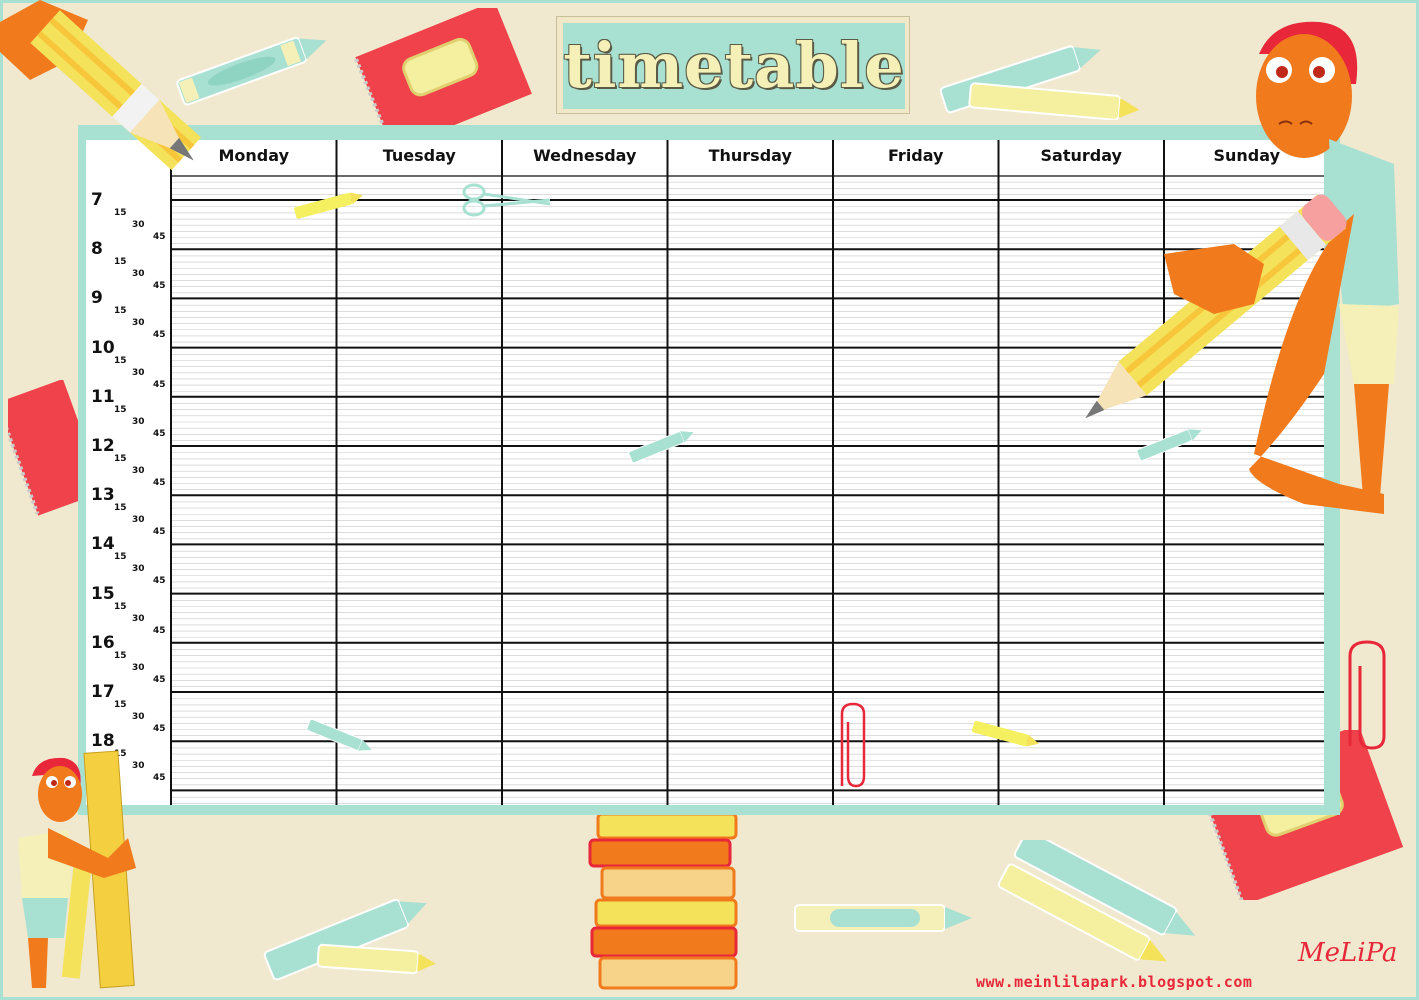 This screenshot has width=1419, height=1000. I want to click on title-plate: timetable, so click(733, 65).